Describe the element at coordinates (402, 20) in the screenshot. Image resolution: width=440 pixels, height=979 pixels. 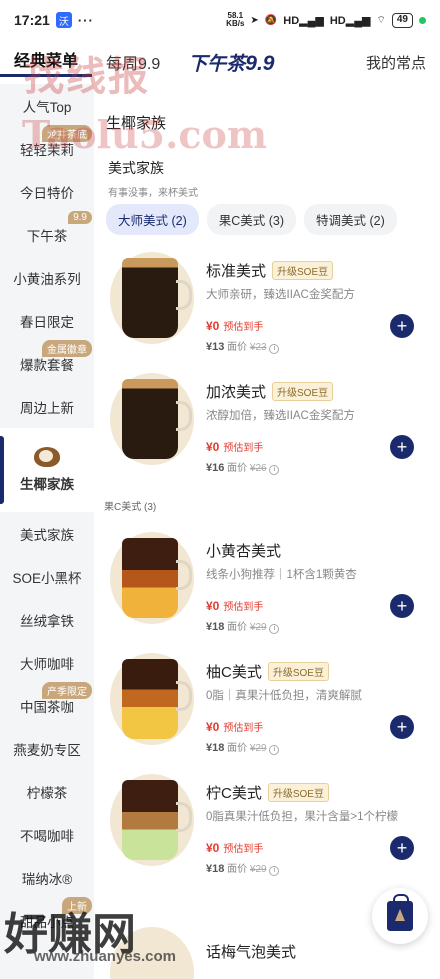
I see `battery-icon: 49` at that location.